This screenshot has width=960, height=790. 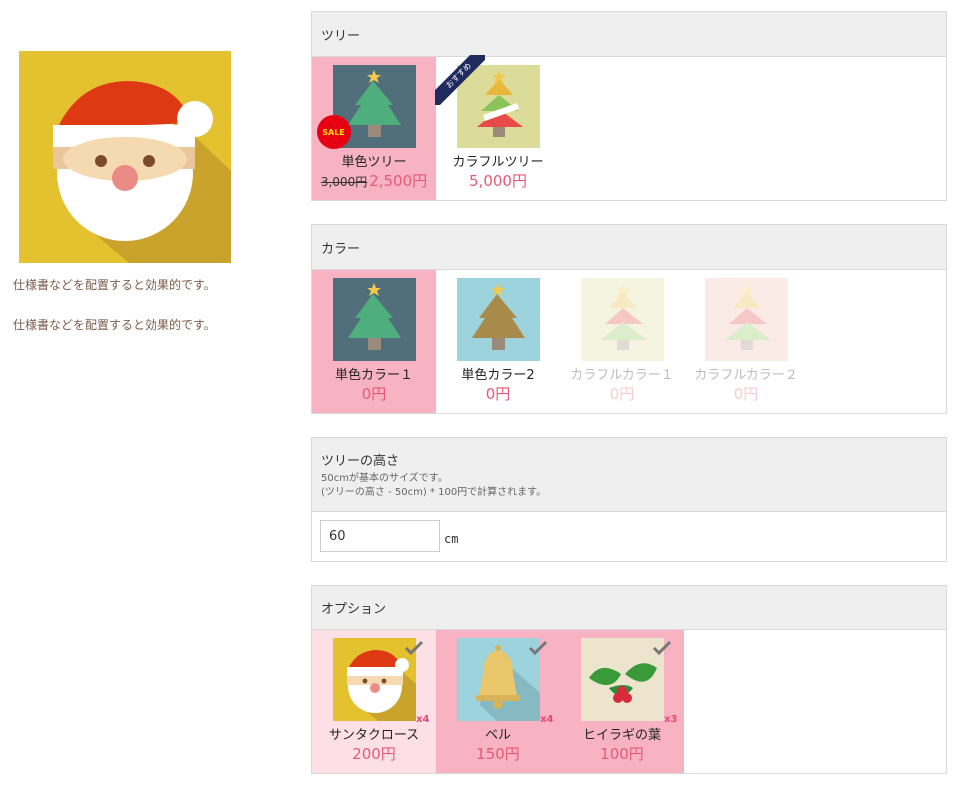 I want to click on section-title: カラー, so click(x=341, y=249).